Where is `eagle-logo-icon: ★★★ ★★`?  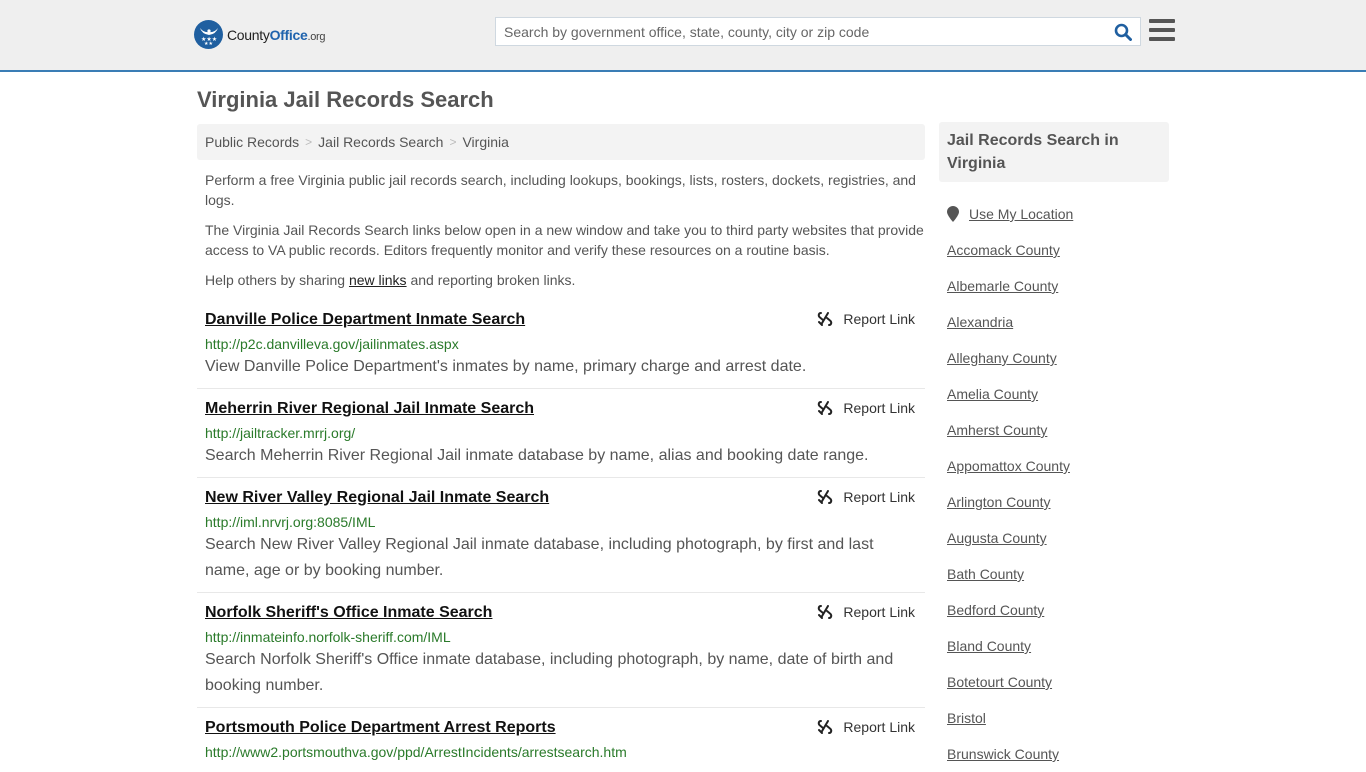
eagle-logo-icon: ★★★ ★★ is located at coordinates (208, 34).